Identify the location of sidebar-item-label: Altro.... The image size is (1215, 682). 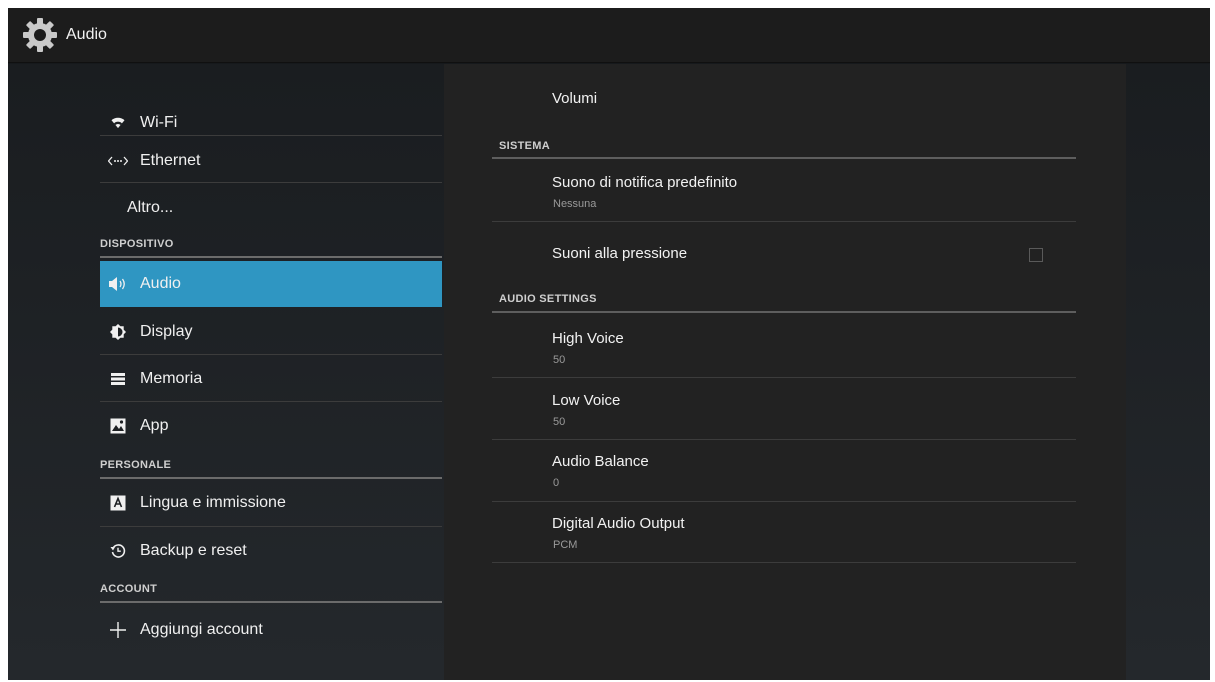
(150, 207).